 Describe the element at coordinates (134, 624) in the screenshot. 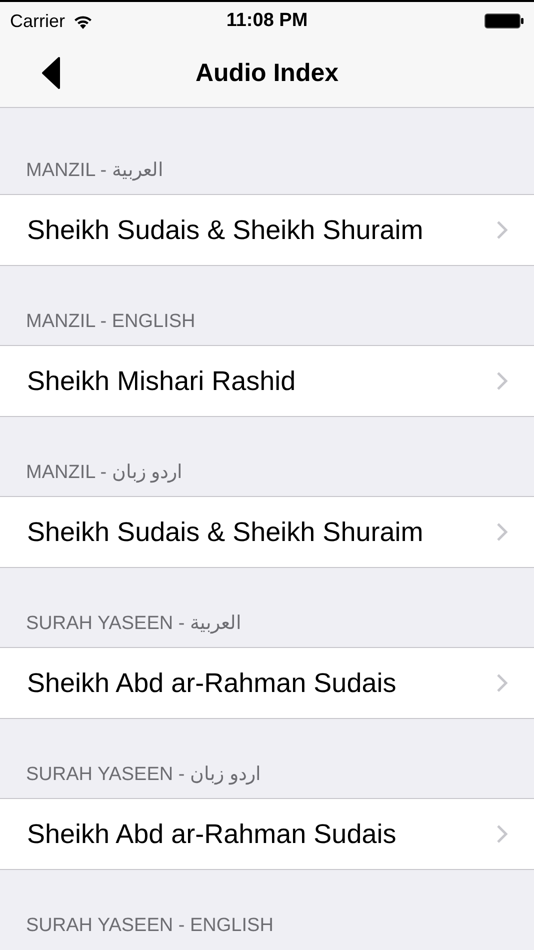

I see `section-header: SURAH YASEEN - العربية` at that location.